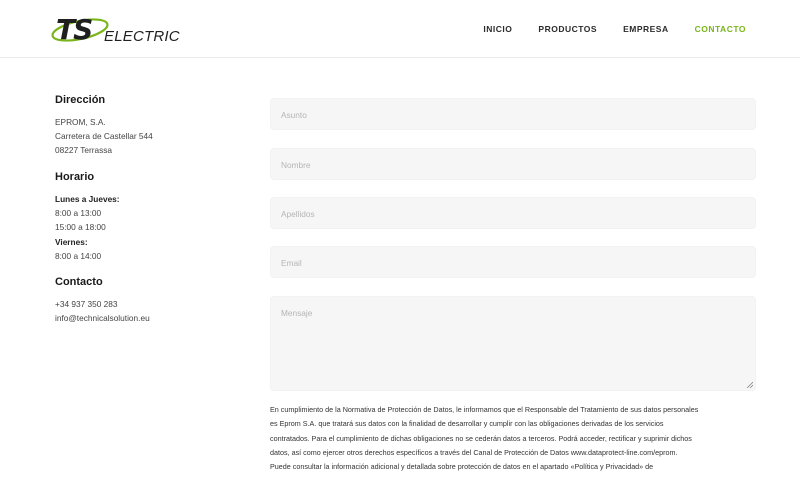 This screenshot has height=480, width=800. What do you see at coordinates (298, 214) in the screenshot?
I see `apellidos-placeholder: Apellidos` at bounding box center [298, 214].